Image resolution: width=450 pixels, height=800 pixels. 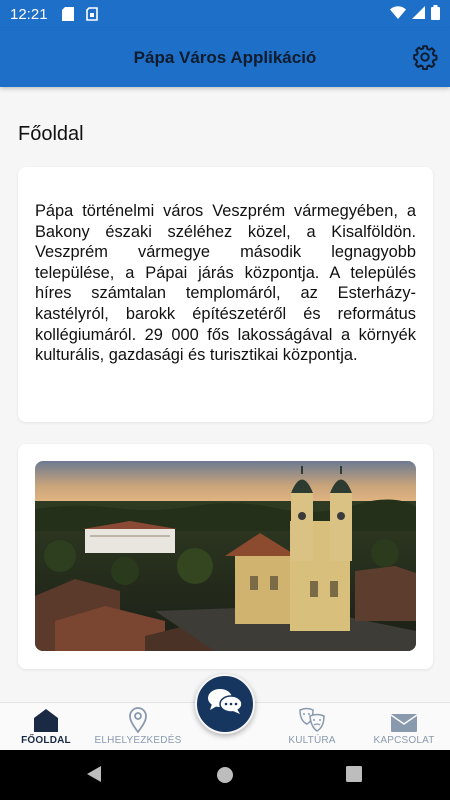 What do you see at coordinates (29, 14) in the screenshot?
I see `status-time: 12:21` at bounding box center [29, 14].